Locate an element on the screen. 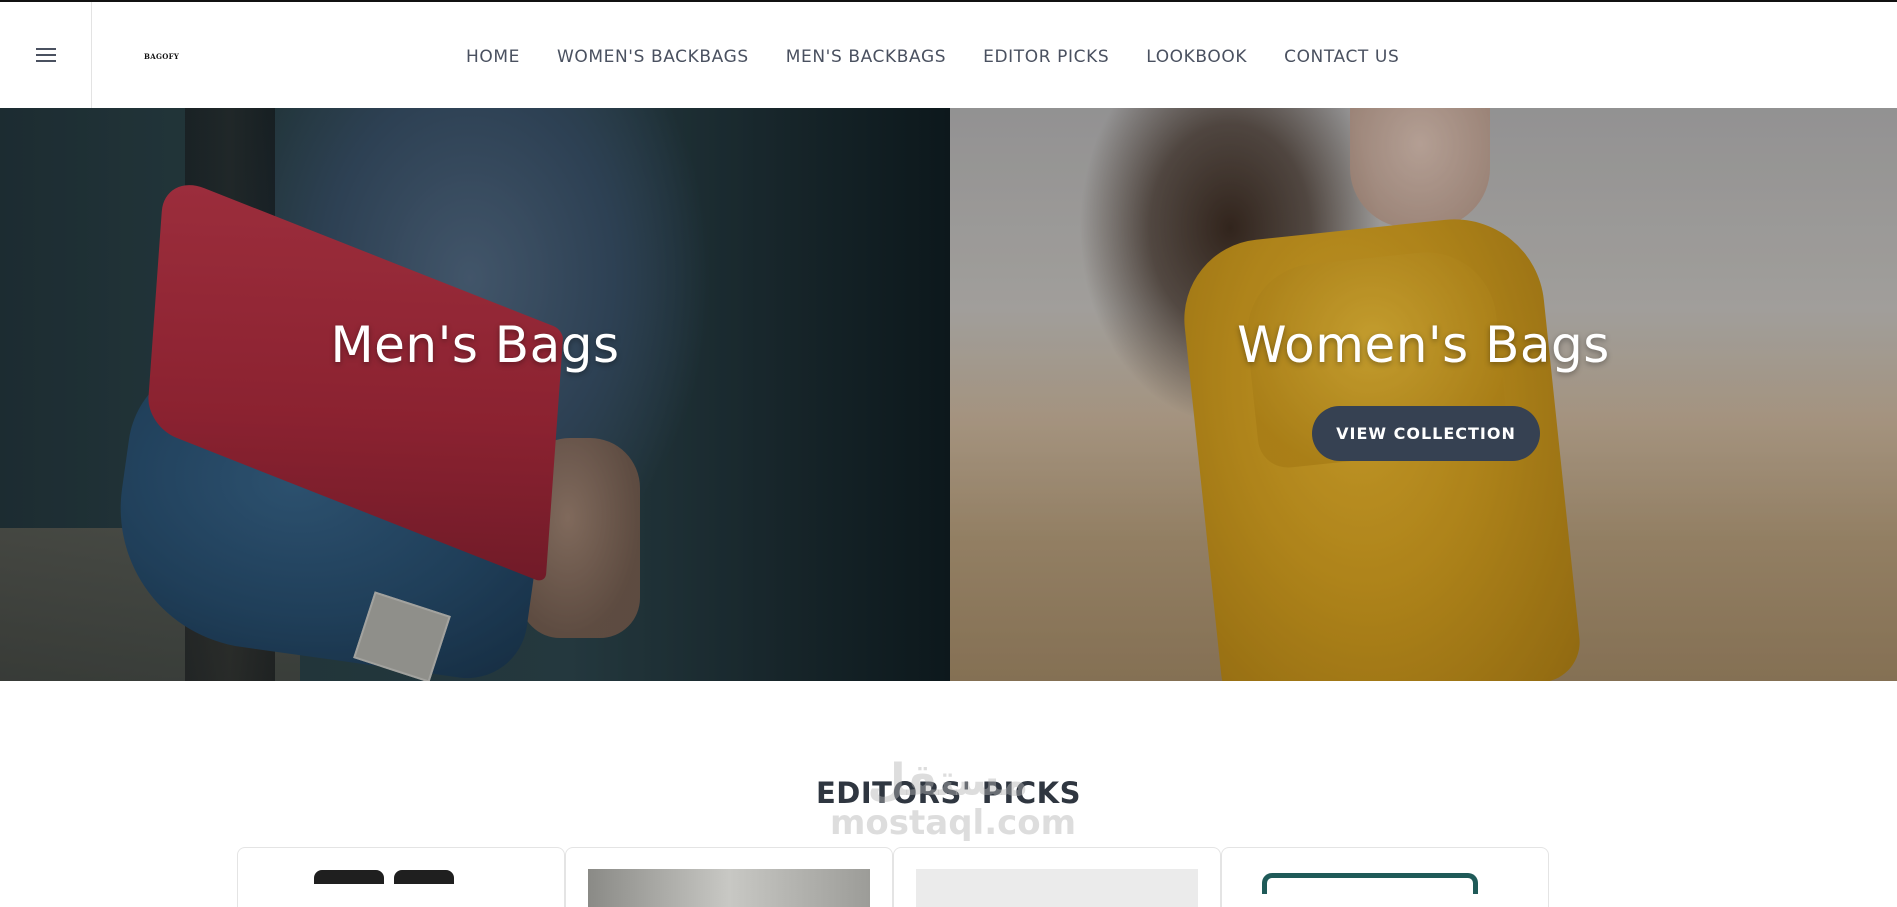  nav-womens-backbags: WOMEN'S BACKBAGS is located at coordinates (653, 57).